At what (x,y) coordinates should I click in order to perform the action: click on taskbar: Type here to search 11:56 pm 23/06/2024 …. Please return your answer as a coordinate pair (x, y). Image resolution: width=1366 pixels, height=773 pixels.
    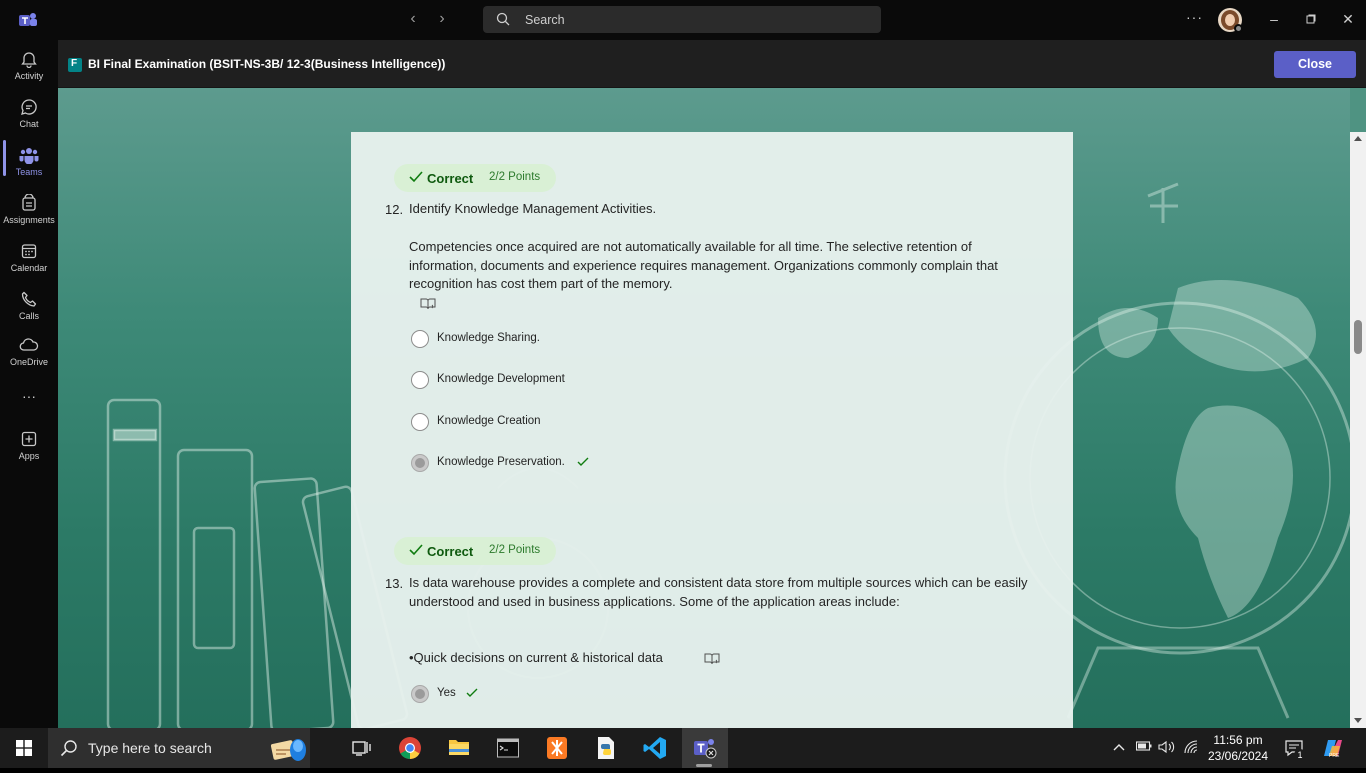
    Looking at the image, I should click on (683, 748).